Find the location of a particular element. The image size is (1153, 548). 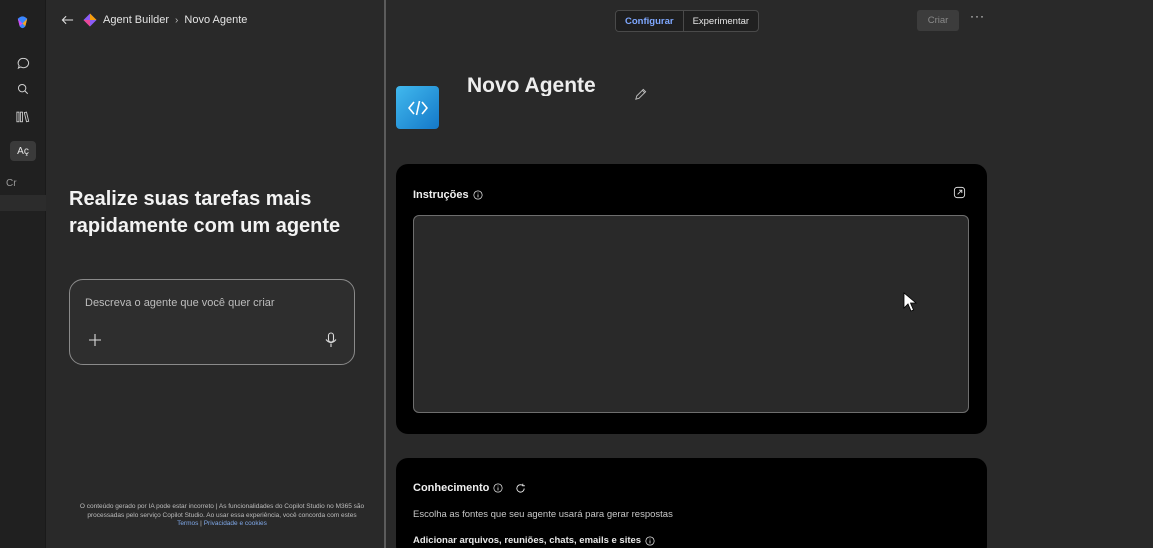

instructions-heading: Instruções is located at coordinates (448, 195).